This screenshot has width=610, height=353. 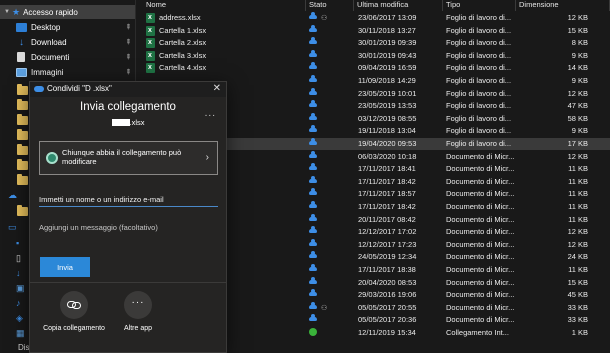 What do you see at coordinates (226, 68) in the screenshot?
I see `file-name-cell: Cartella 4.xlsx` at bounding box center [226, 68].